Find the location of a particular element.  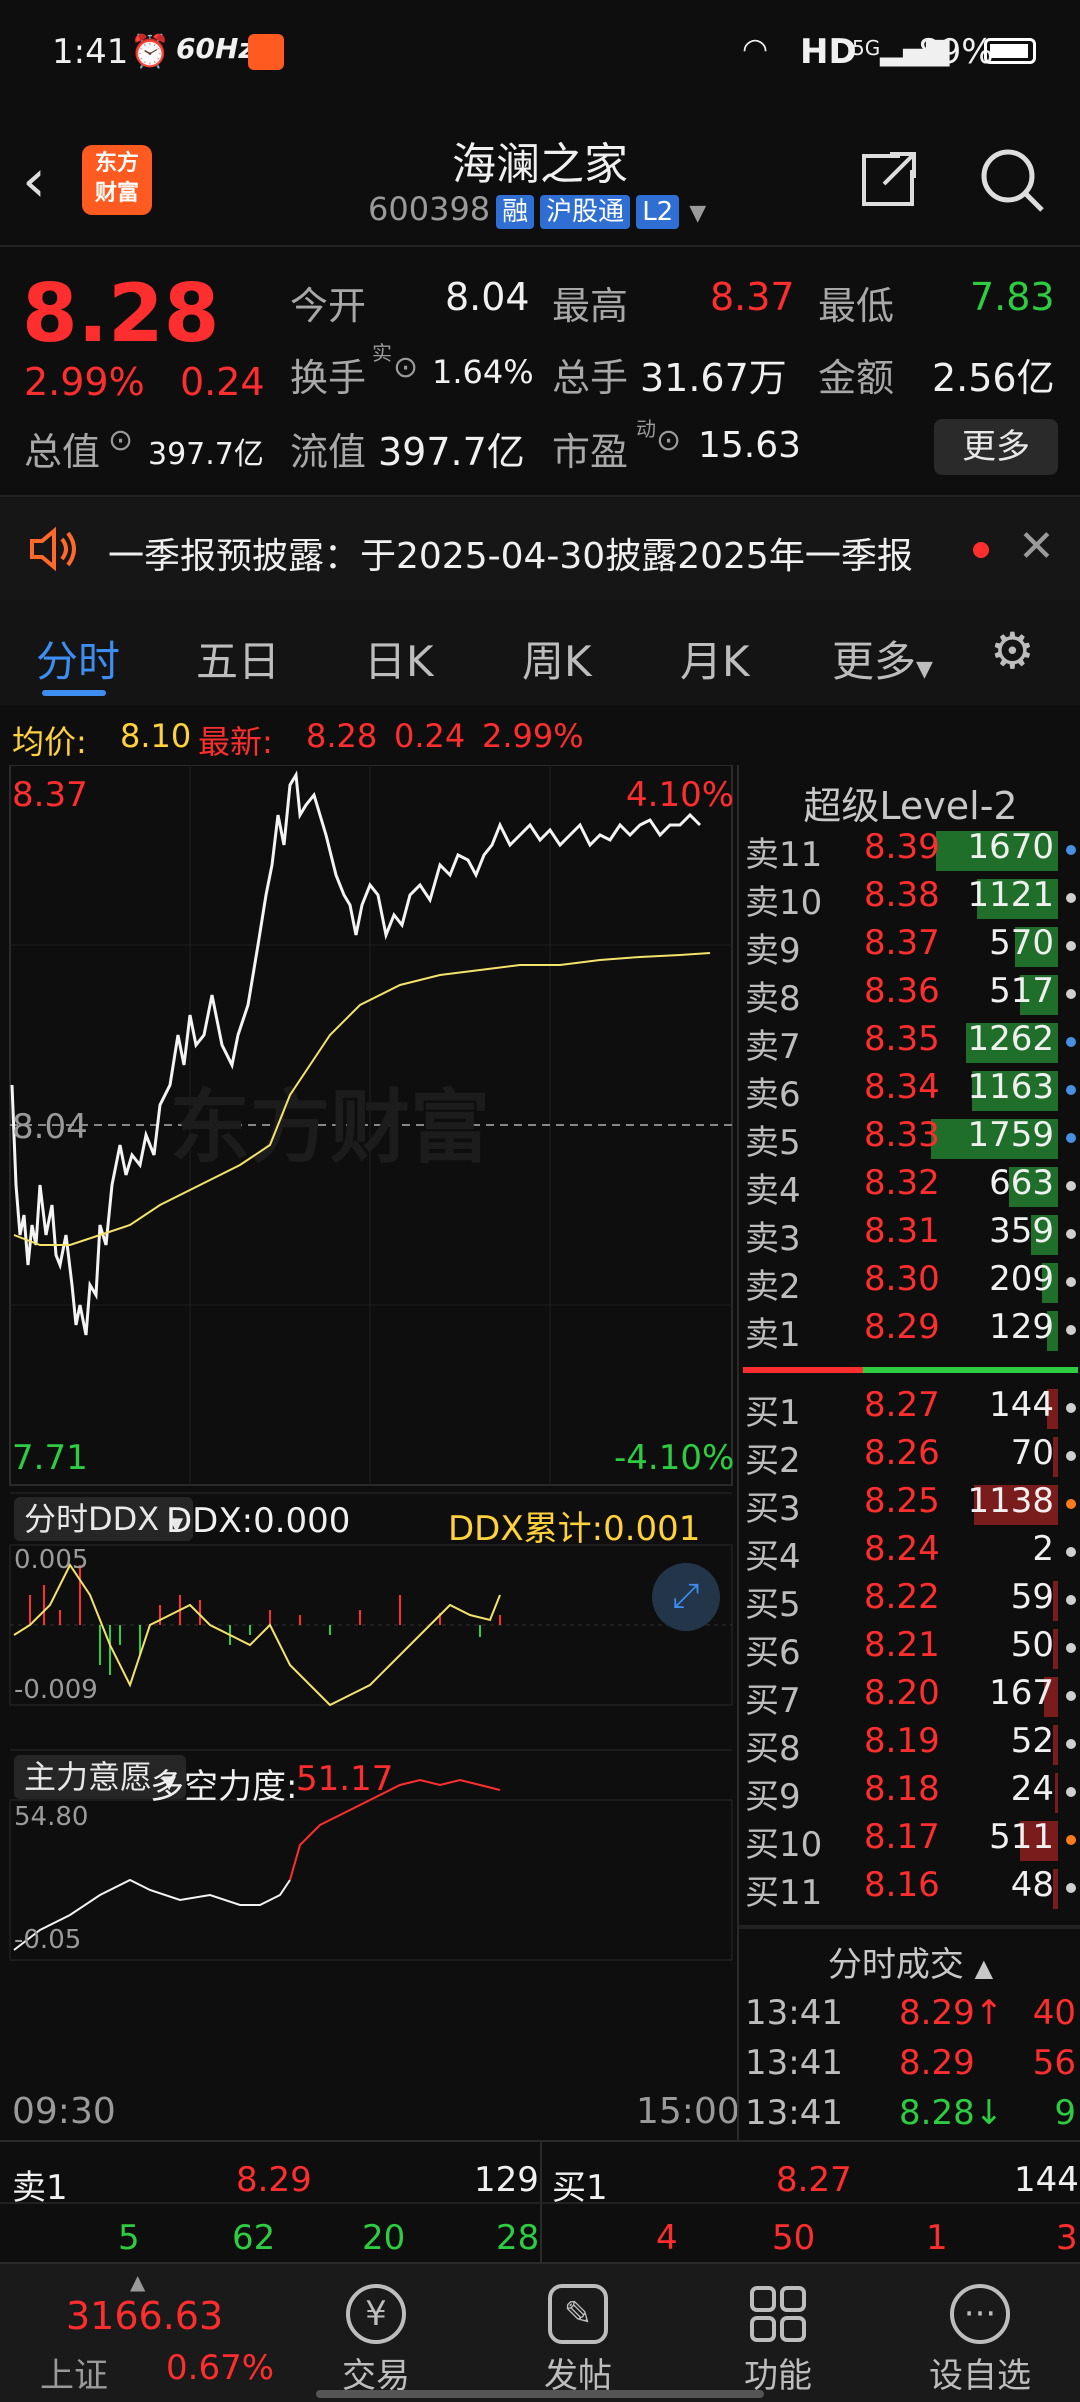

level-label: 卖10 is located at coordinates (784, 903).